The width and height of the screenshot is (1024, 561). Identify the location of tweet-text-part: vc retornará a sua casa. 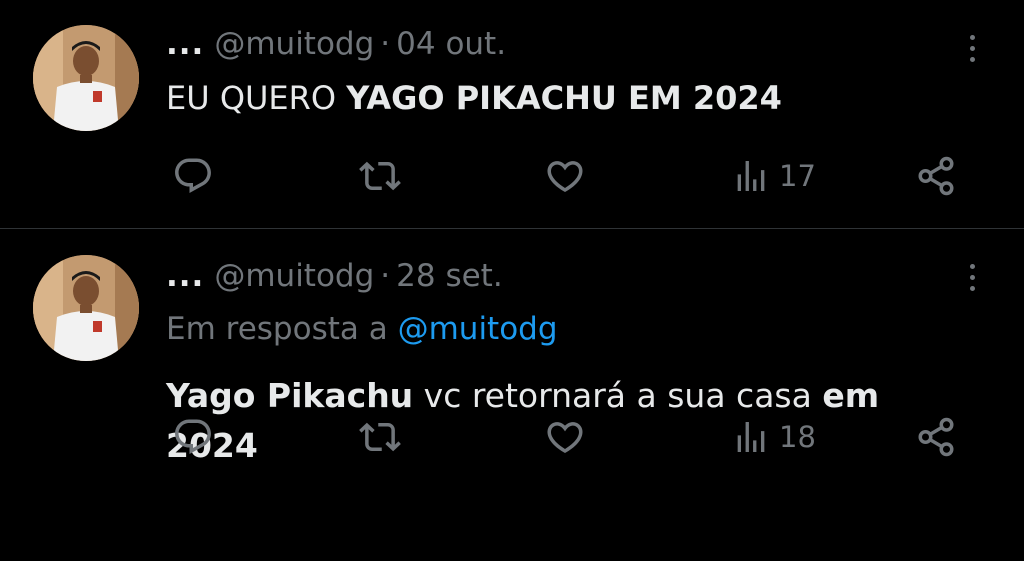
(618, 395).